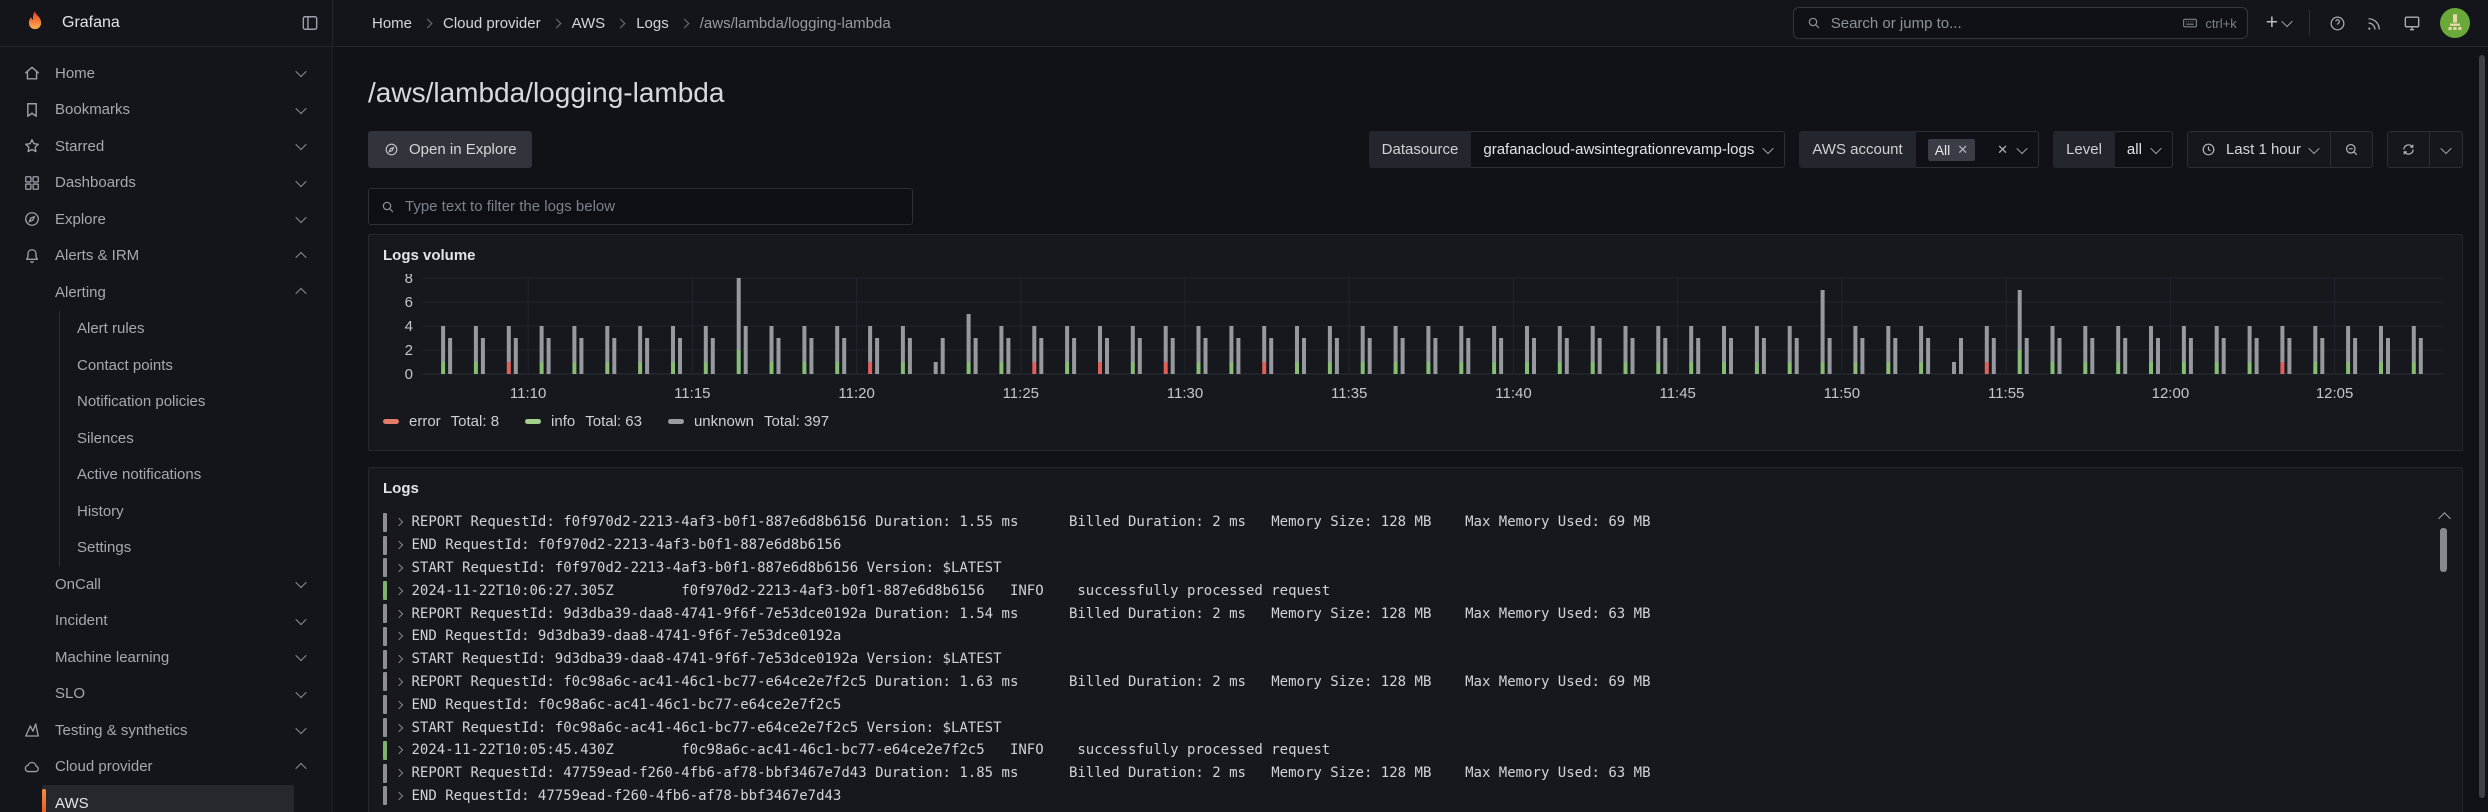  I want to click on sidebar-toggle-icon, so click(310, 23).